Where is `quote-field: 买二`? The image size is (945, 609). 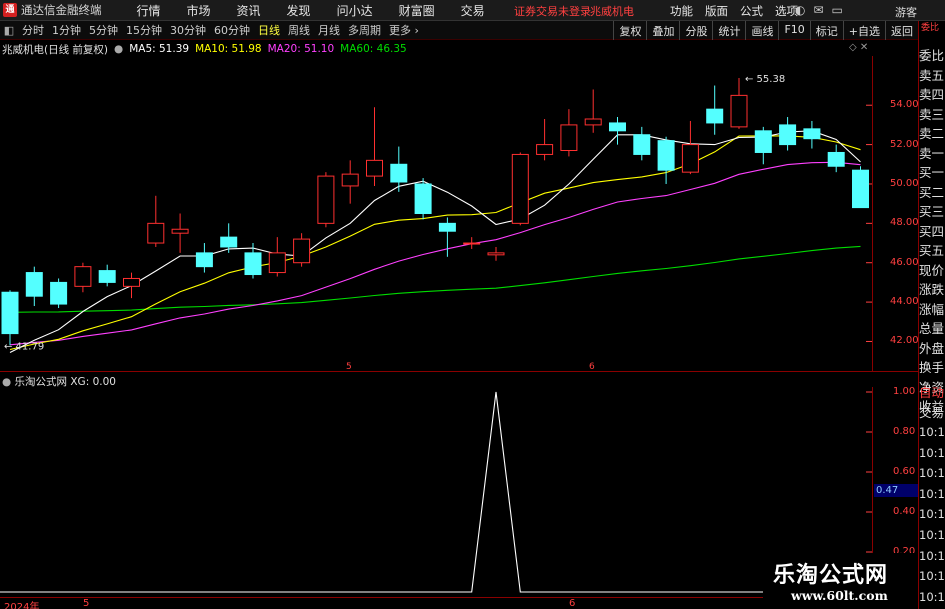 quote-field: 买二 is located at coordinates (932, 192).